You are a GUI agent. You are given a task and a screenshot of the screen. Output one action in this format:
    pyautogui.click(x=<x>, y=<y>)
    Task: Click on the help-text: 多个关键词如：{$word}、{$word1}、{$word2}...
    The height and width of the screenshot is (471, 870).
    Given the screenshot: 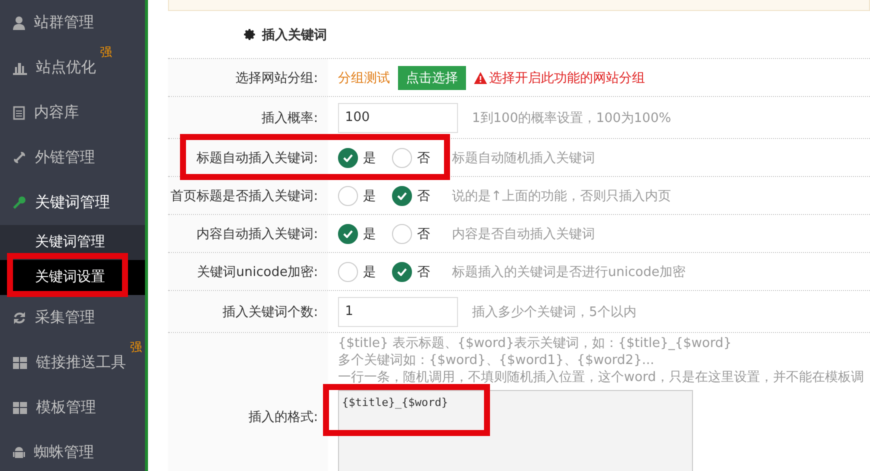 What is the action you would take?
    pyautogui.click(x=497, y=360)
    